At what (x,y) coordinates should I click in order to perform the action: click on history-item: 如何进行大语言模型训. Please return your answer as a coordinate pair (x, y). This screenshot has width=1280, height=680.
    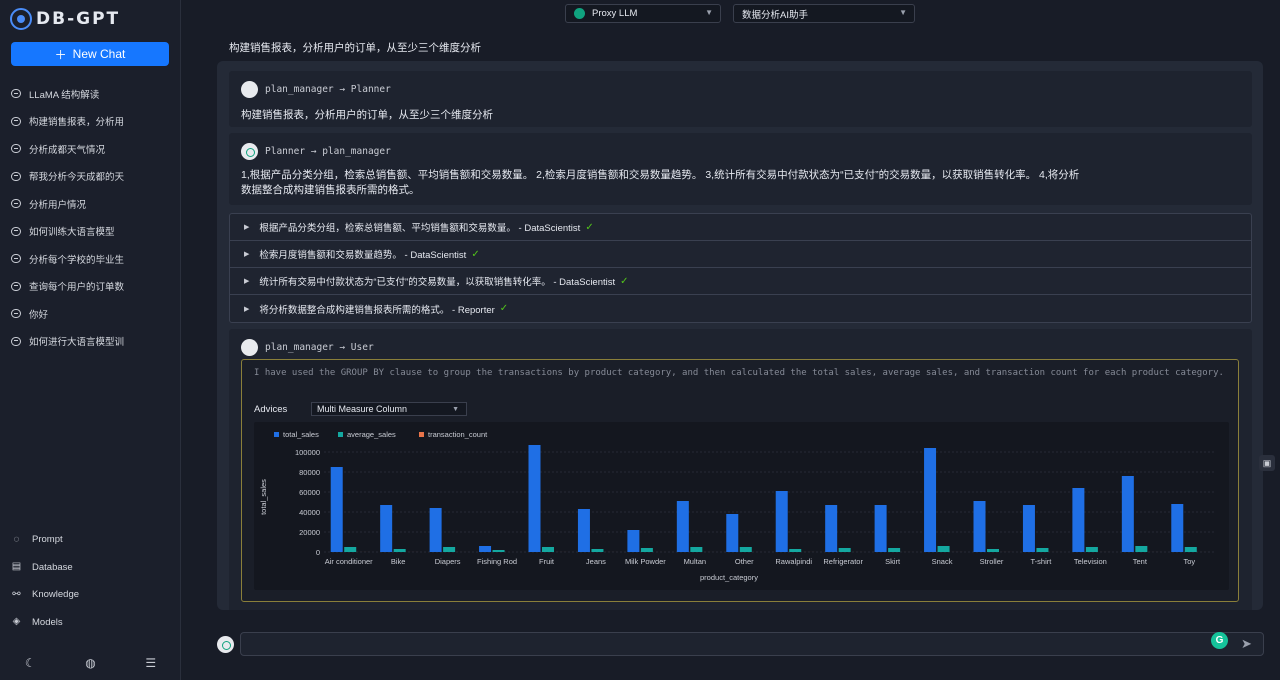
    Looking at the image, I should click on (90, 342).